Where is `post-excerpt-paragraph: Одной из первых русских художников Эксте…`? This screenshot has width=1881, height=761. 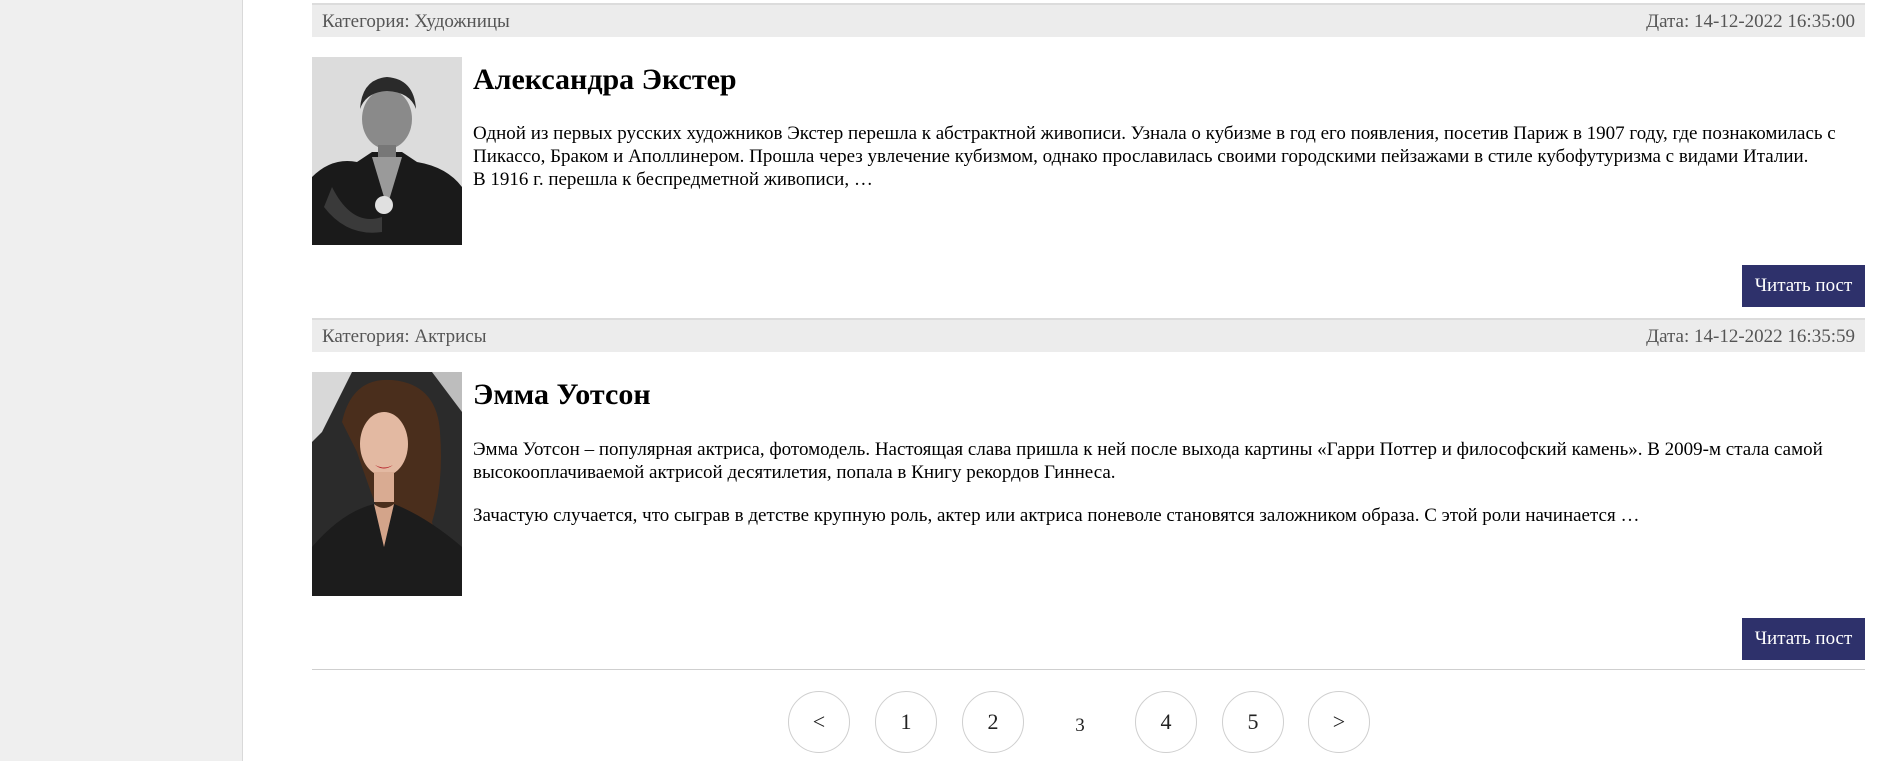 post-excerpt-paragraph: Одной из первых русских художников Эксте… is located at coordinates (1154, 145).